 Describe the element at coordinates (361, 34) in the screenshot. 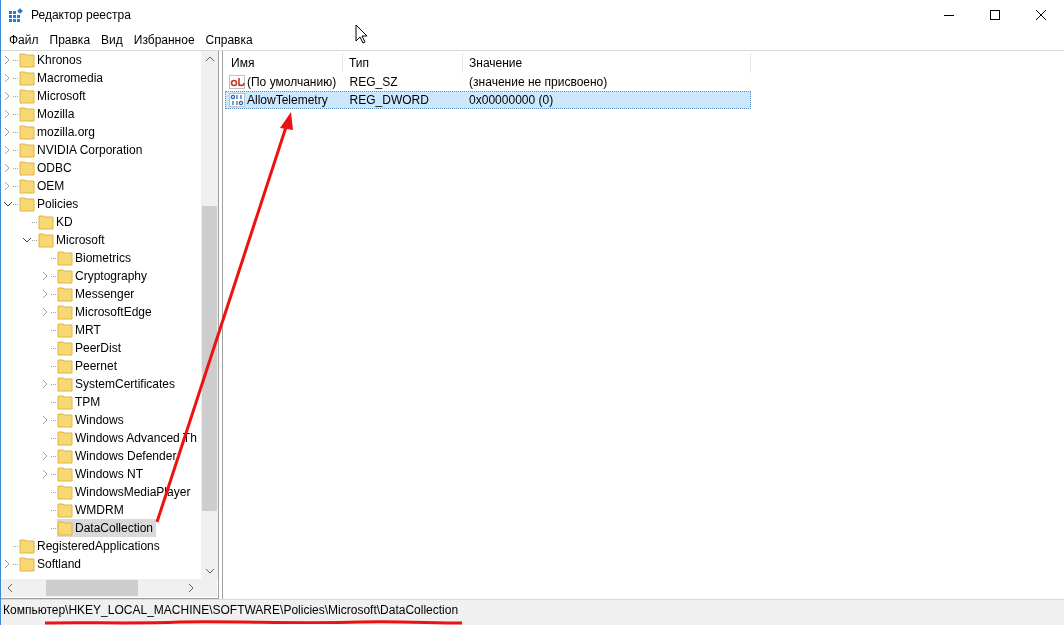

I see `cursor-icon` at that location.